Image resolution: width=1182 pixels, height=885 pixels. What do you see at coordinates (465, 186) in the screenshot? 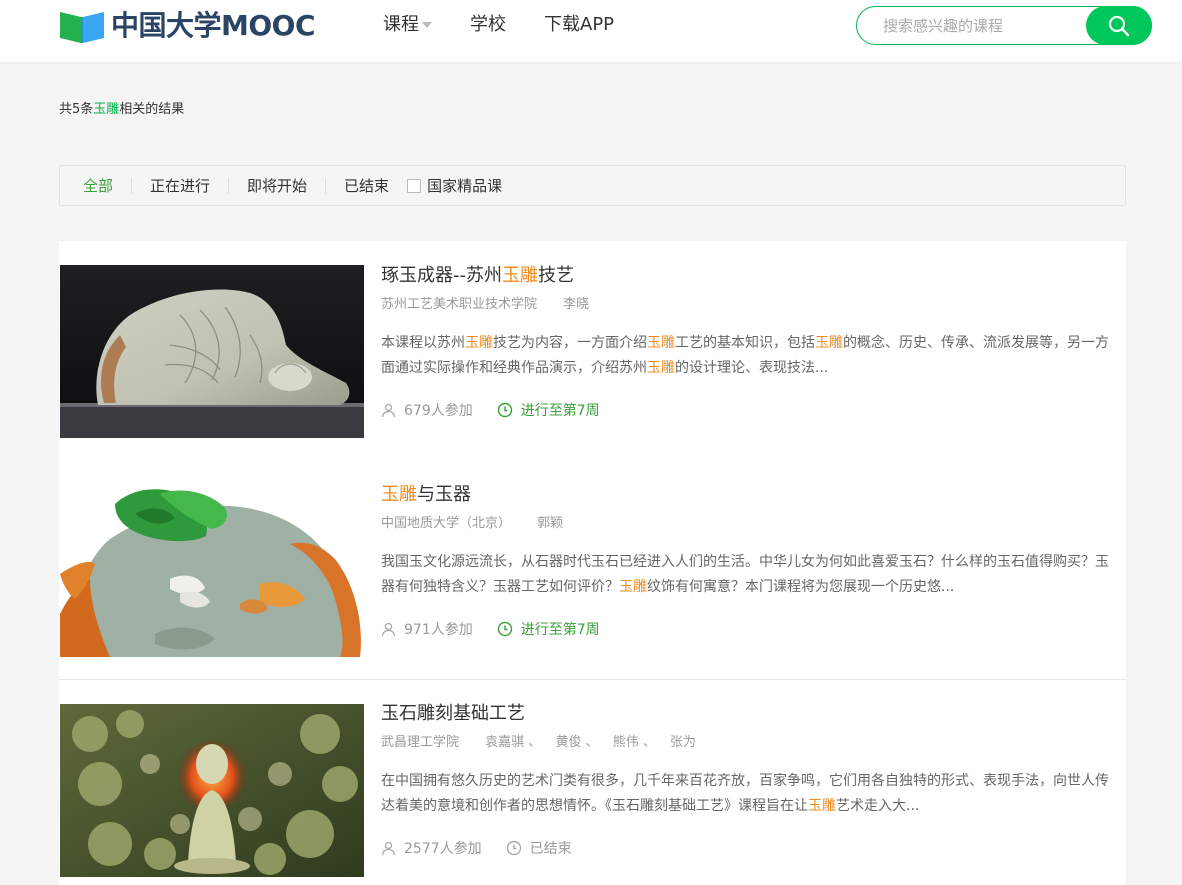
I see `national-quality-label: 国家精品课` at bounding box center [465, 186].